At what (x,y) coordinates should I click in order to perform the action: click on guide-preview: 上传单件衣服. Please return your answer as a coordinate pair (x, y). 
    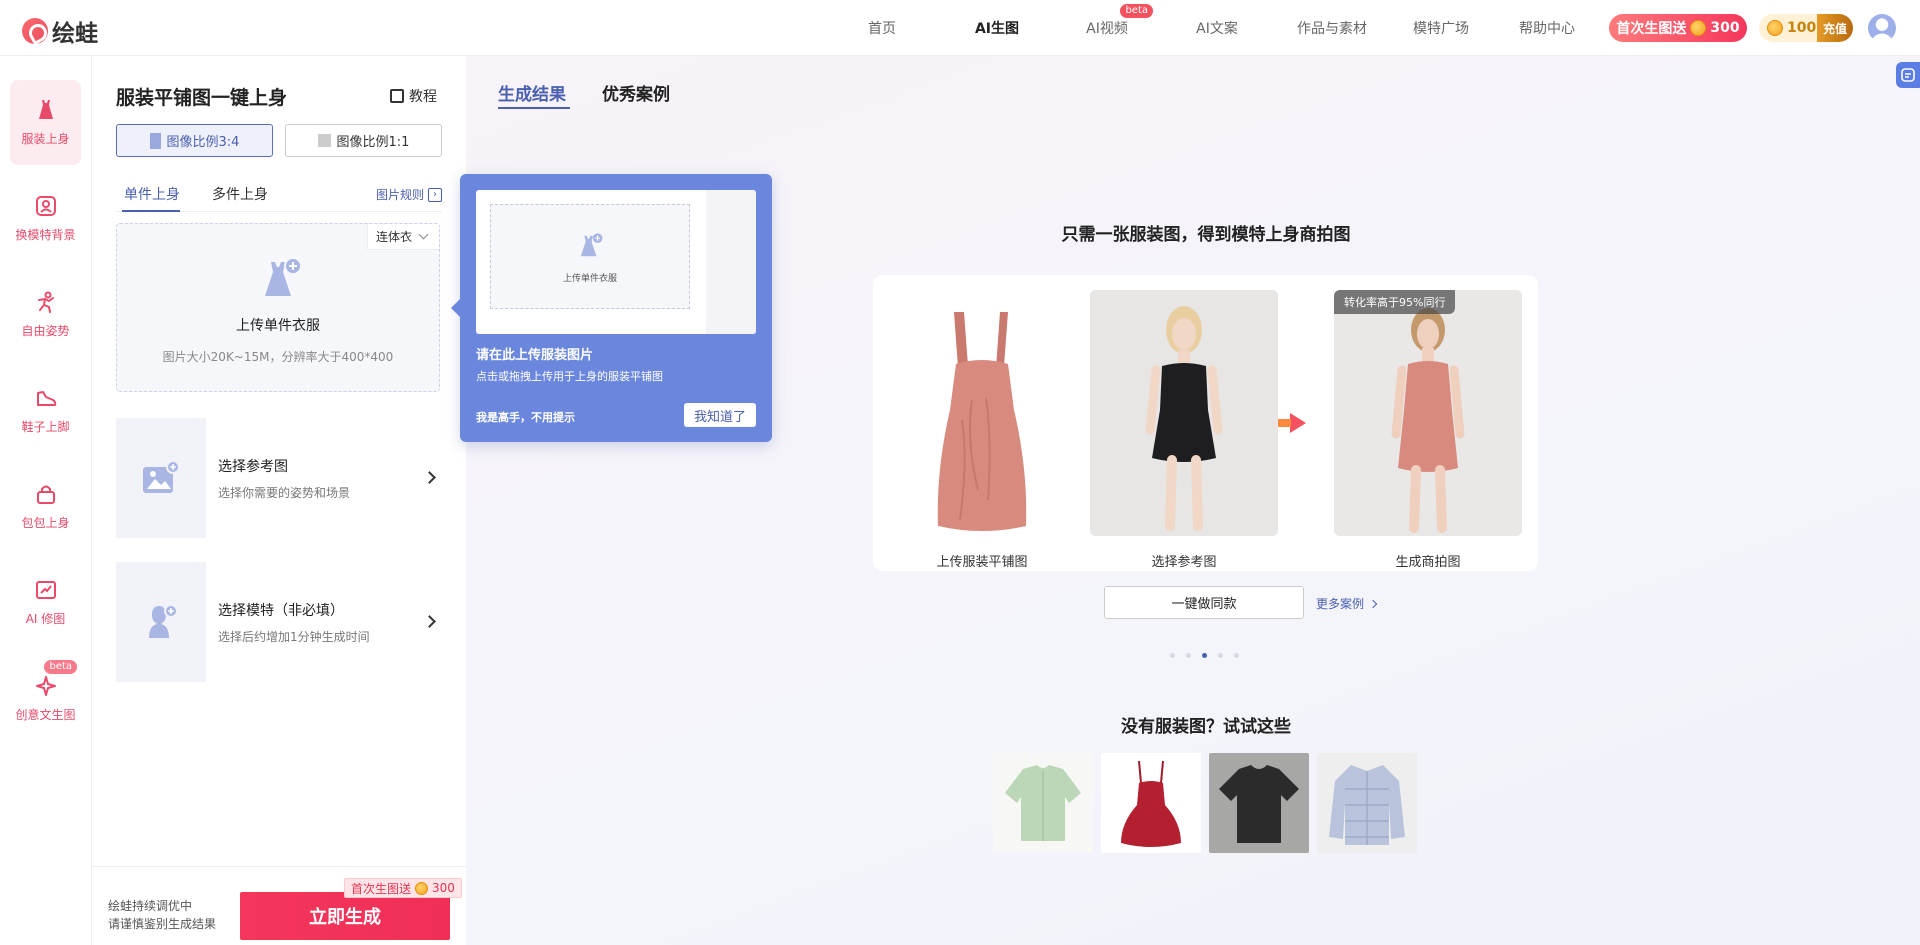
    Looking at the image, I should click on (616, 262).